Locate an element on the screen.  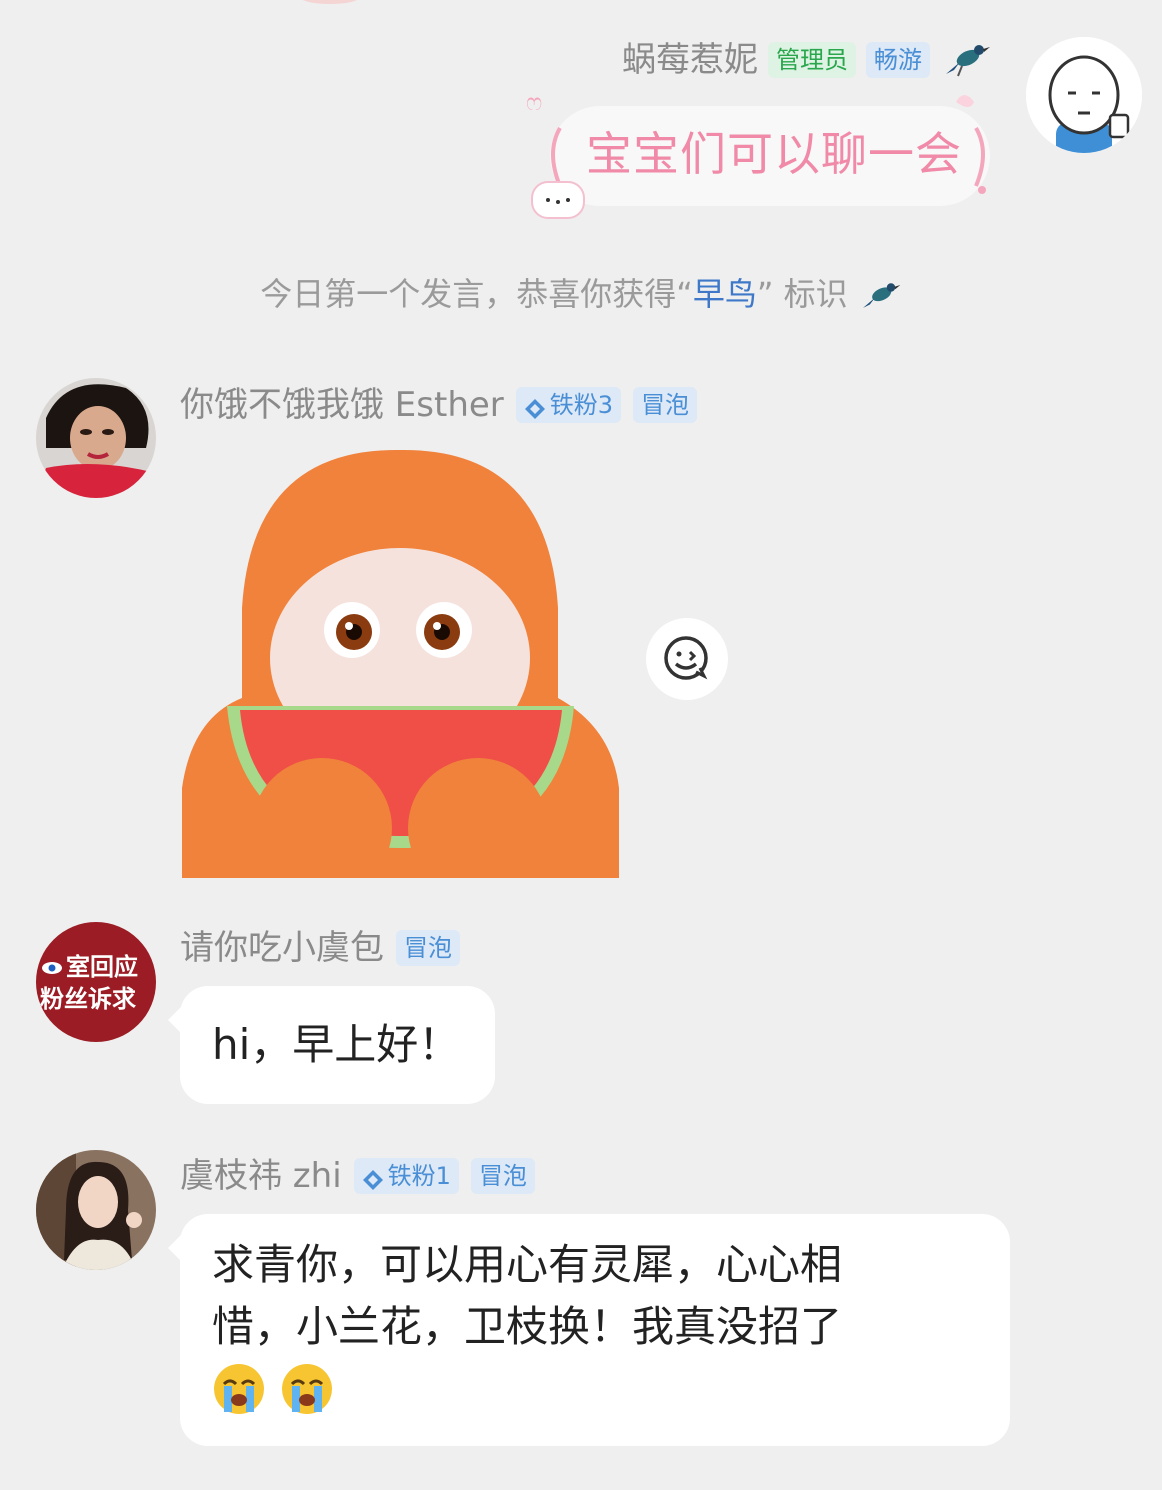
message-header-zhi: 虞枝祎 zhi 铁粉1 冒泡 is located at coordinates (357, 1176).